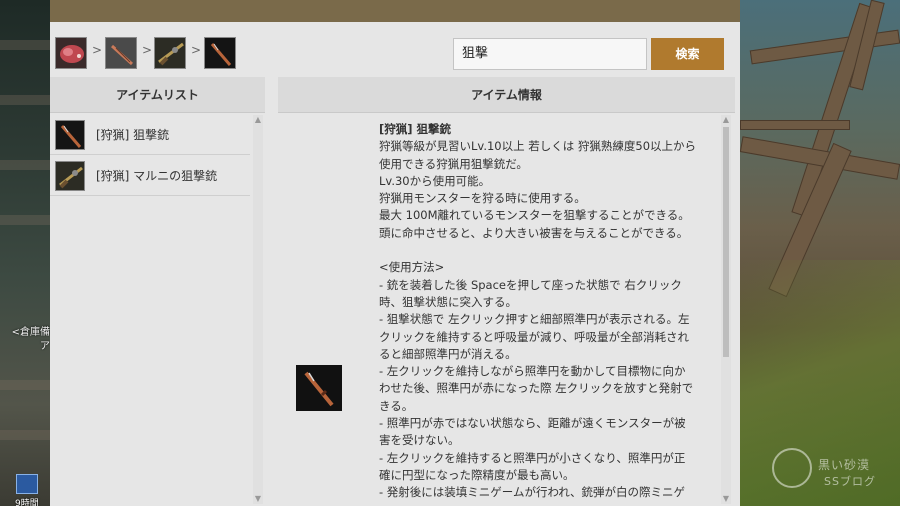 The width and height of the screenshot is (900, 506). Describe the element at coordinates (850, 481) in the screenshot. I see `watermark-subtitle: SSブログ` at that location.